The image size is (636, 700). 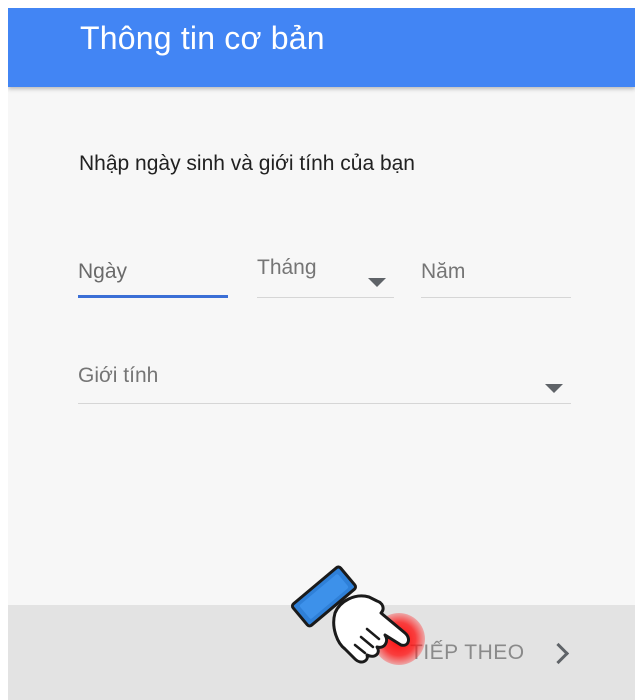 I want to click on day-input-underline, so click(x=153, y=296).